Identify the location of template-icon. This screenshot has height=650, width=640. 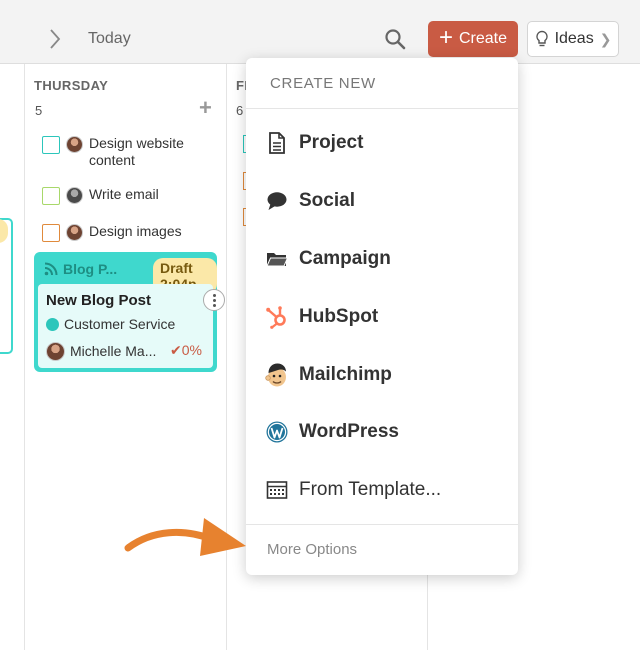
(276, 490).